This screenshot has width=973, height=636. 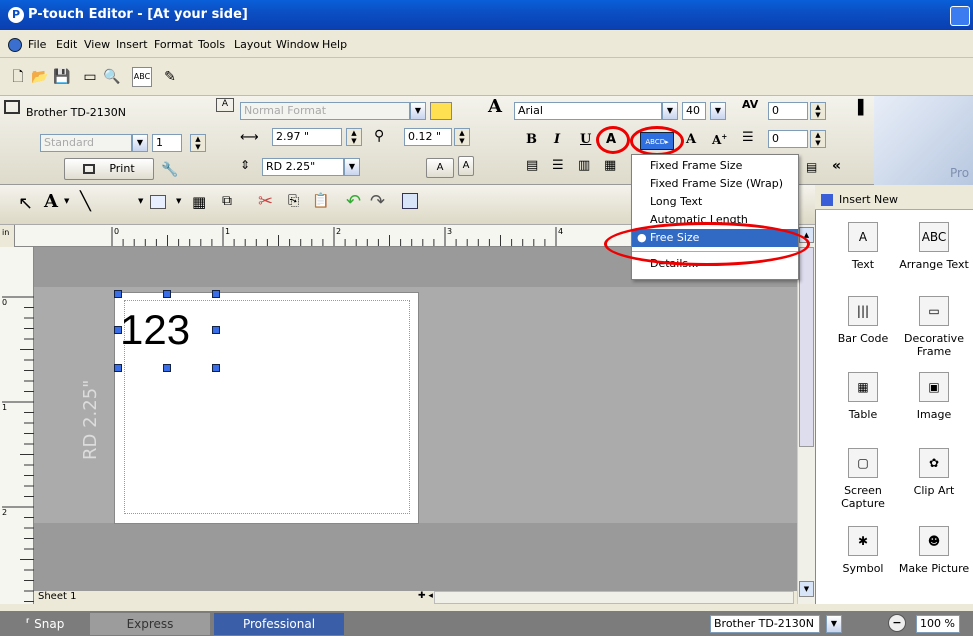 What do you see at coordinates (354, 137) in the screenshot?
I see `width-spinner: ▲ ▼` at bounding box center [354, 137].